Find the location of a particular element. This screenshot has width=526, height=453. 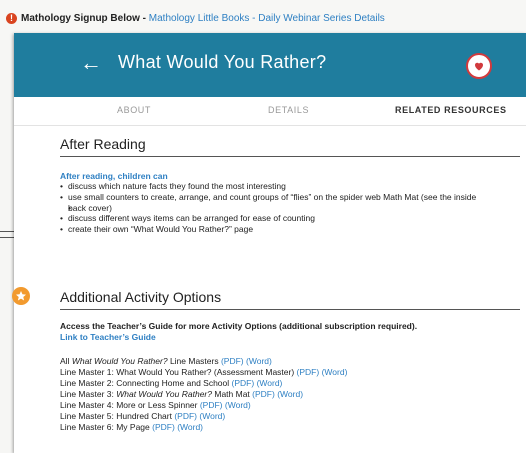

heart-icon is located at coordinates (479, 66).